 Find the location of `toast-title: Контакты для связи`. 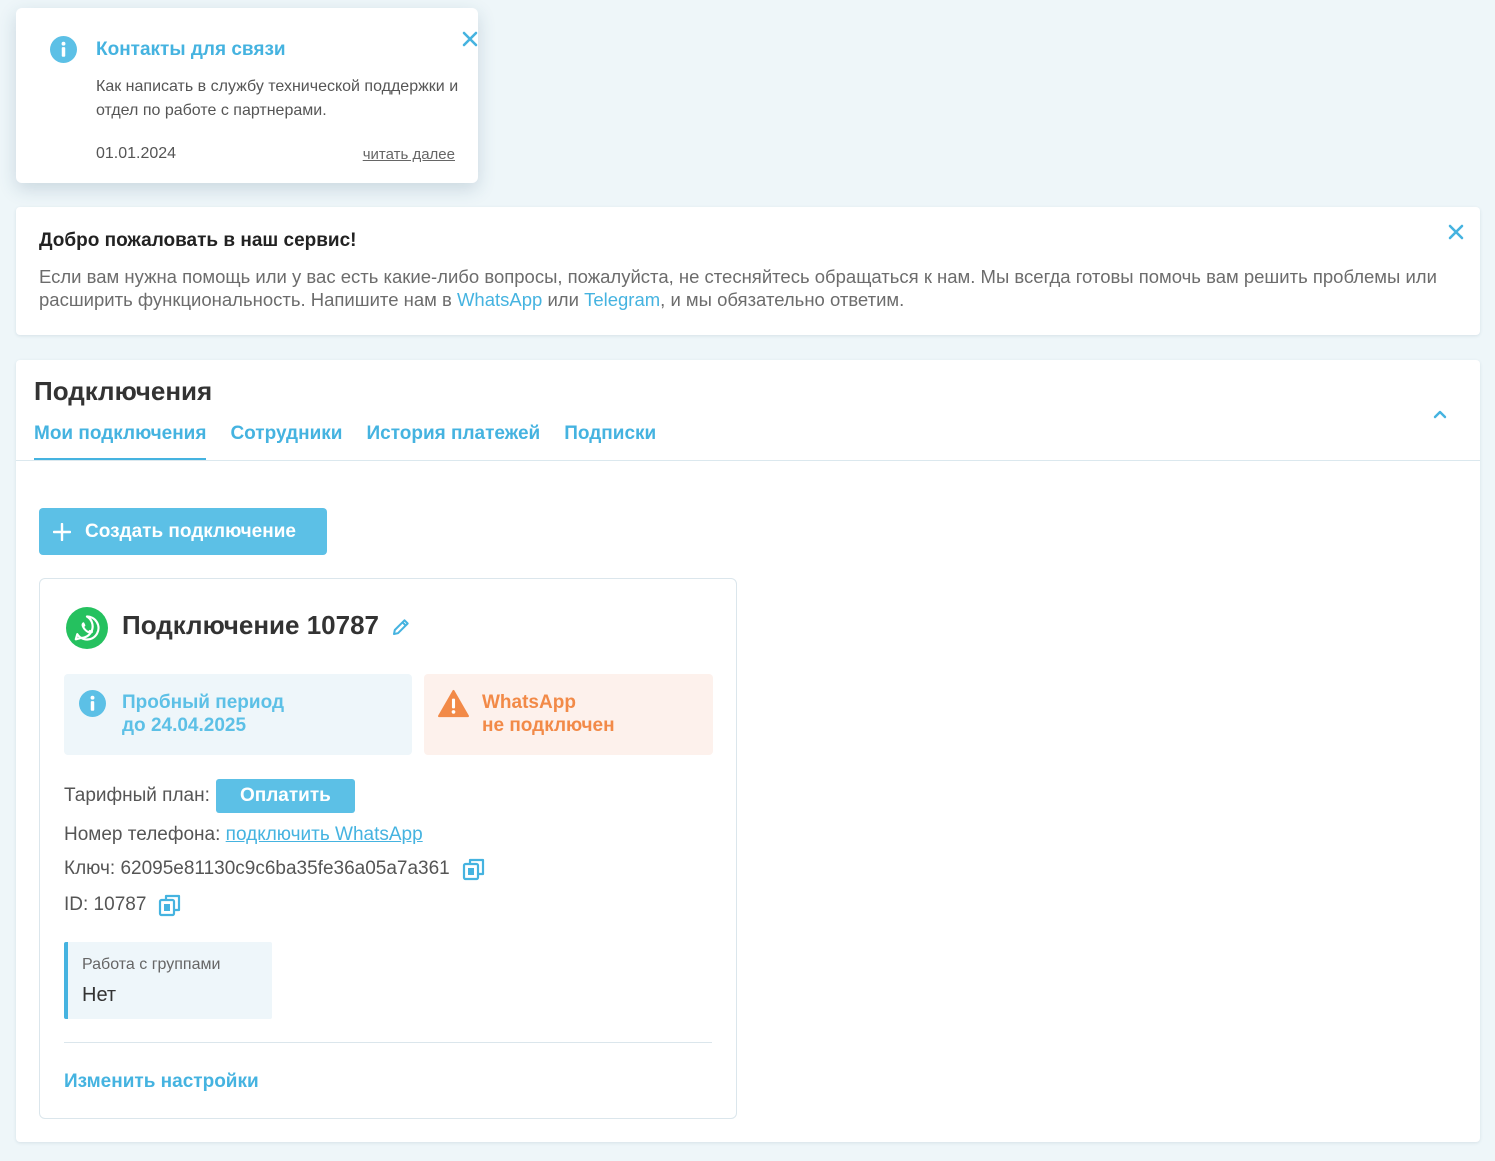

toast-title: Контакты для связи is located at coordinates (191, 49).